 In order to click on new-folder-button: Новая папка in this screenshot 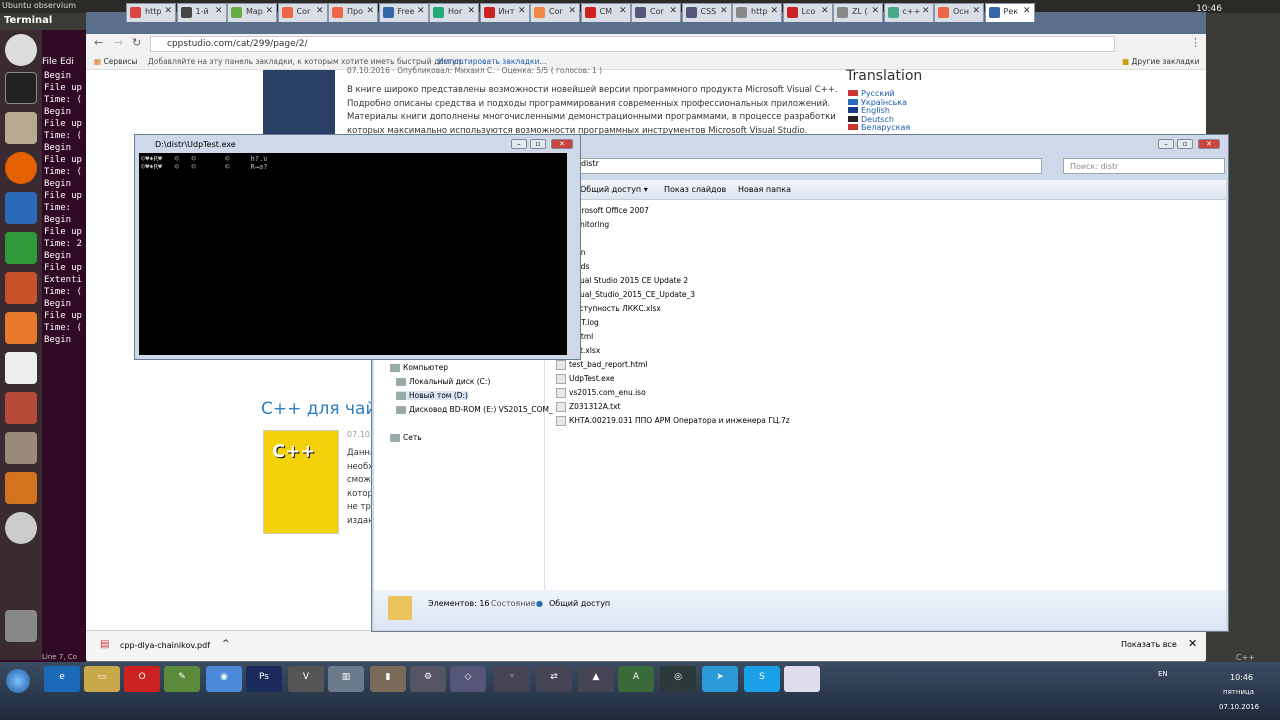, I will do `click(764, 189)`.